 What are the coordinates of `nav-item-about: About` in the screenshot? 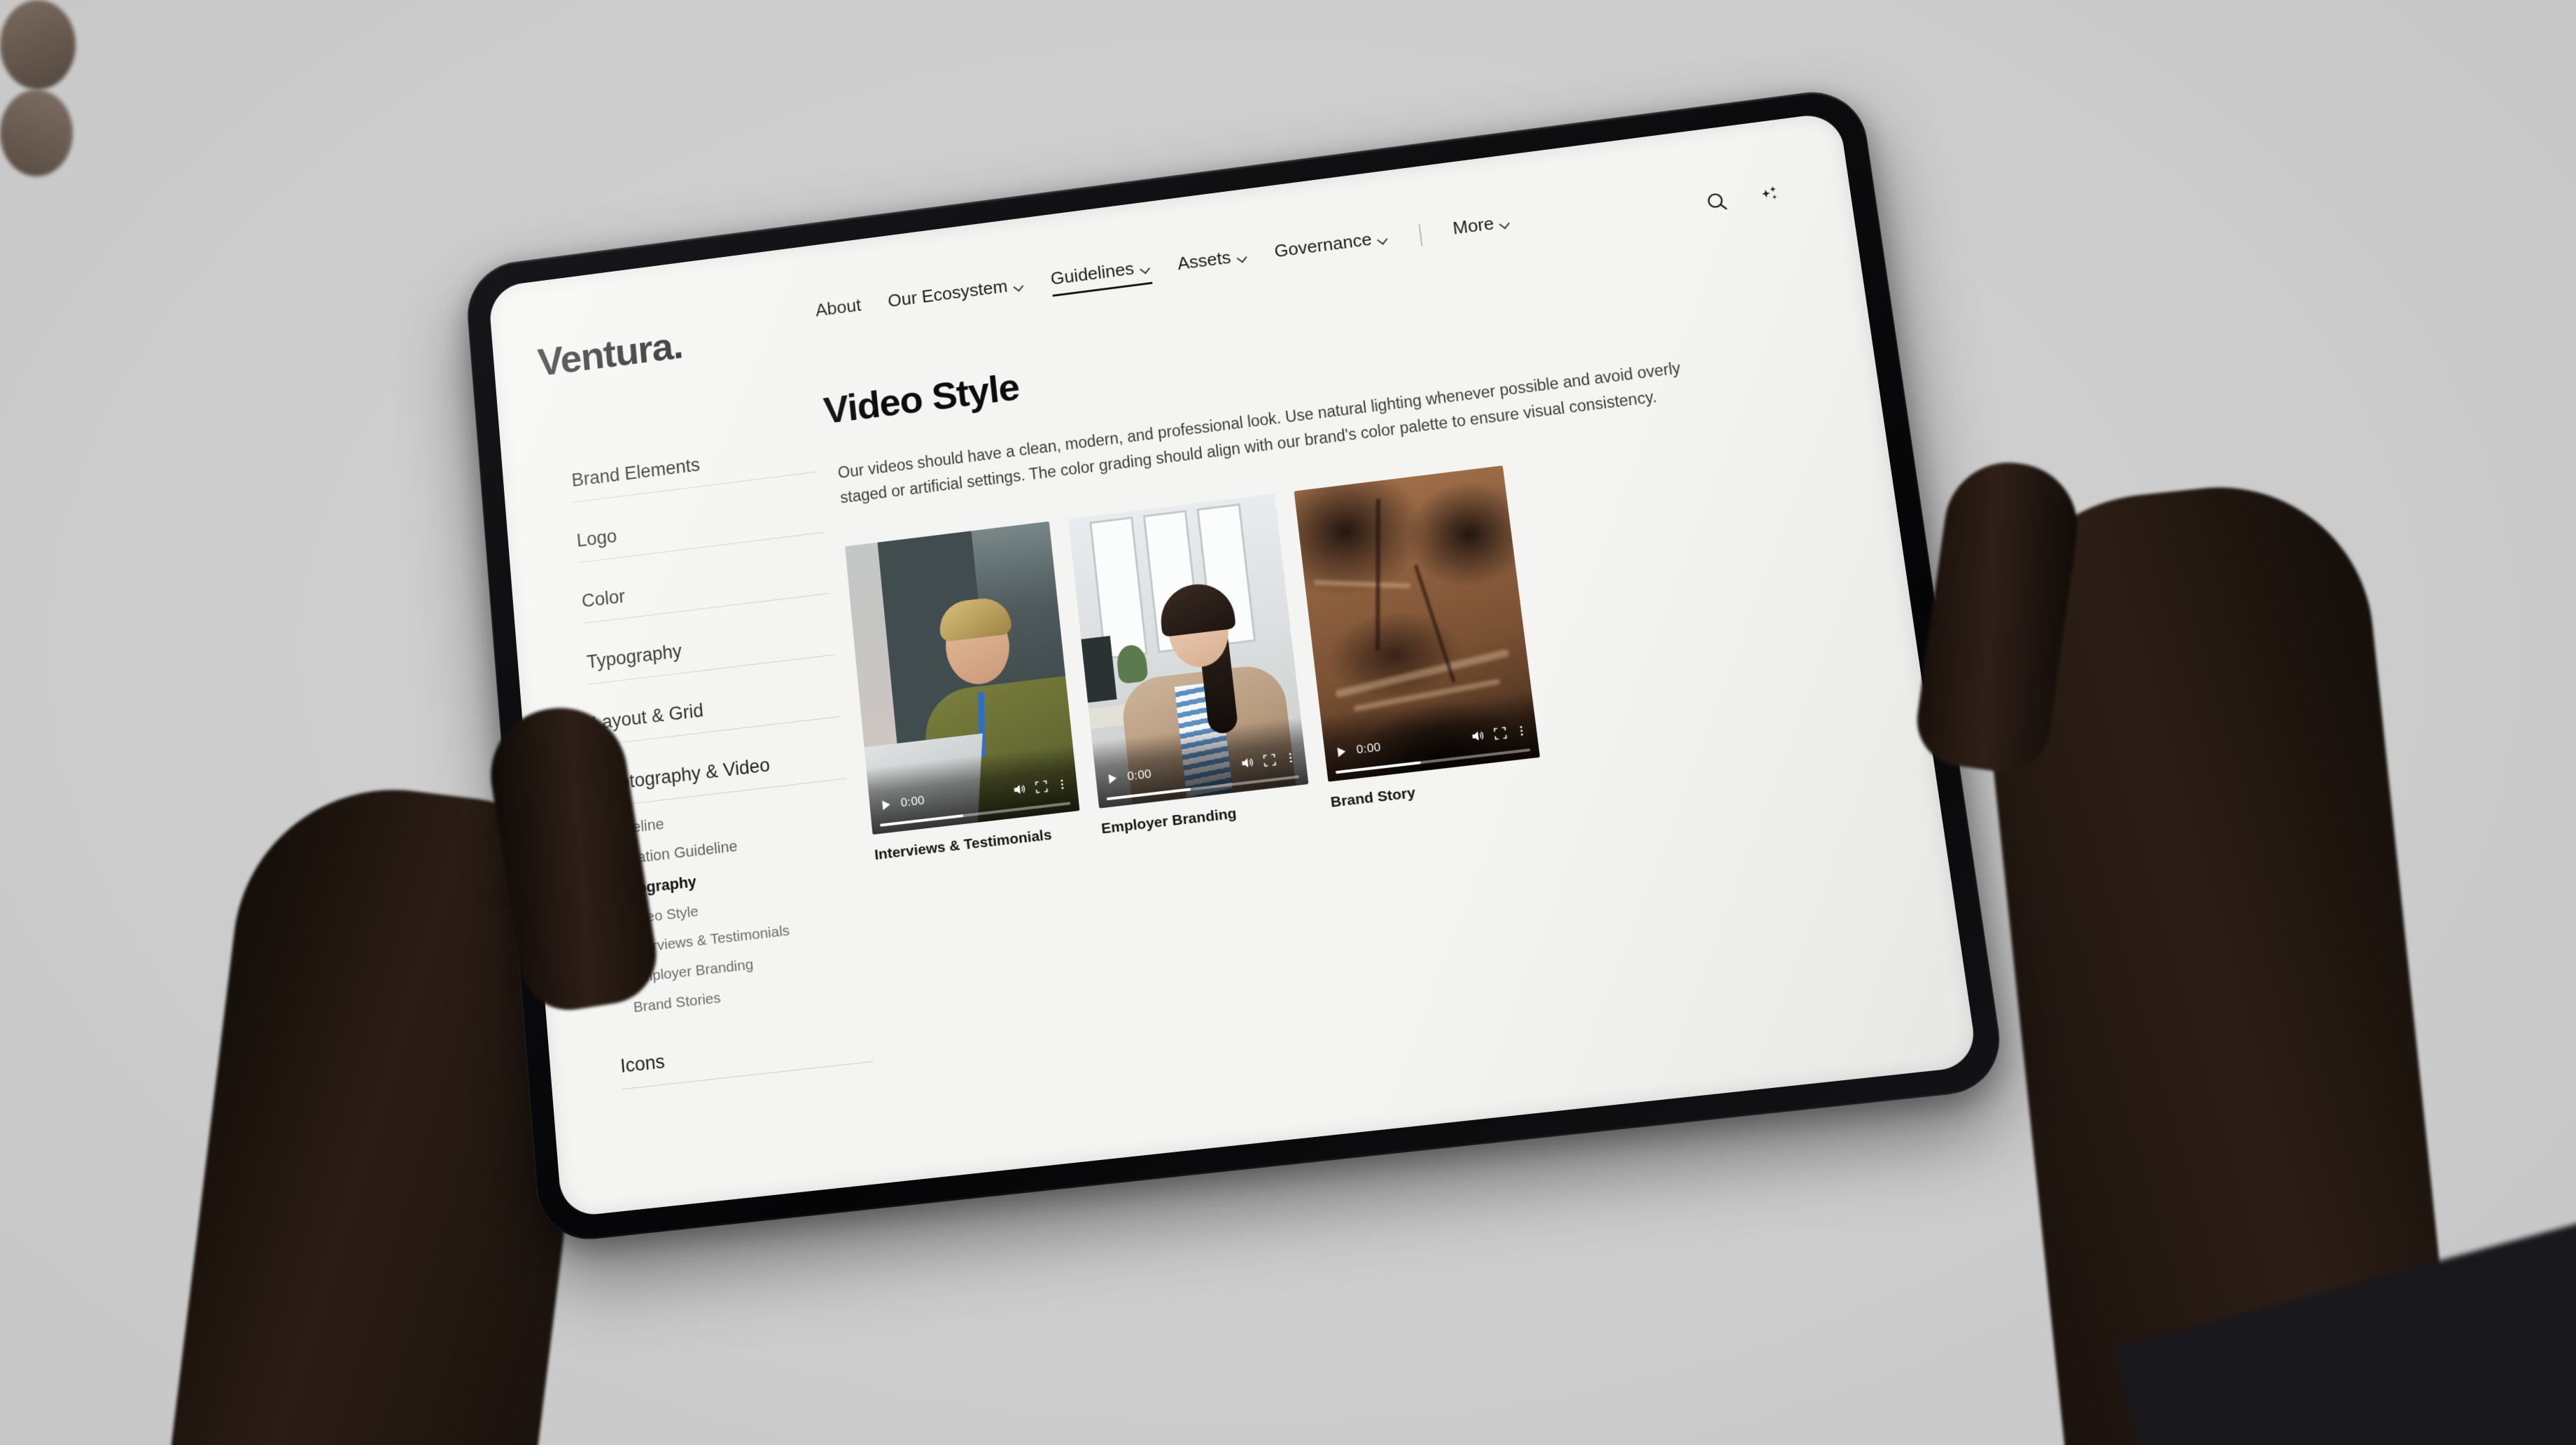 It's located at (839, 310).